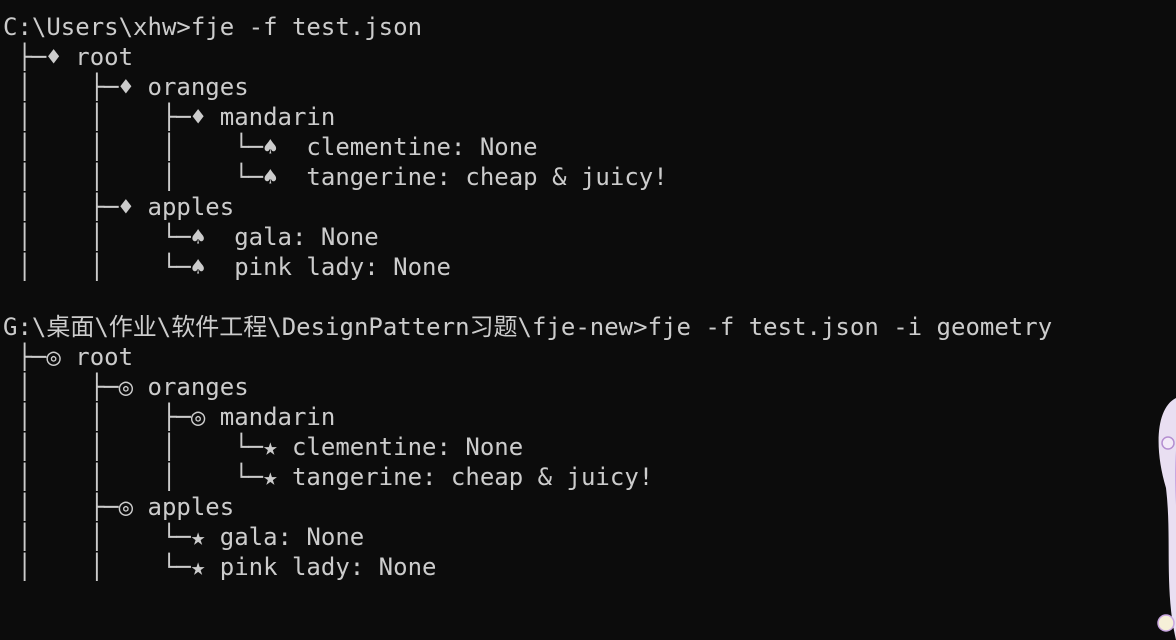 The width and height of the screenshot is (1176, 640). I want to click on tree-line: │ │ └─♠ pink lady: None, so click(227, 267).